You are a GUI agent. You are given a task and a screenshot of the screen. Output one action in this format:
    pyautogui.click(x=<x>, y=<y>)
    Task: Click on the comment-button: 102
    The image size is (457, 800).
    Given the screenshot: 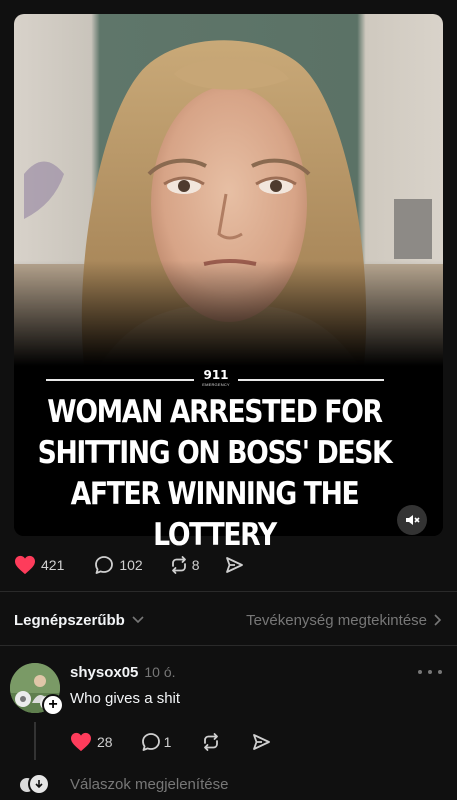 What is the action you would take?
    pyautogui.click(x=118, y=565)
    